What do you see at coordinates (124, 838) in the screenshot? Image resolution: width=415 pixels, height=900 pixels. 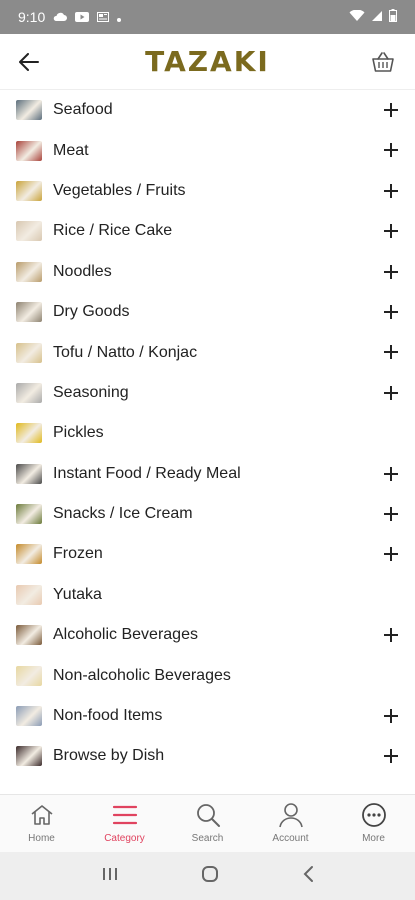 I see `nav-label: Category` at bounding box center [124, 838].